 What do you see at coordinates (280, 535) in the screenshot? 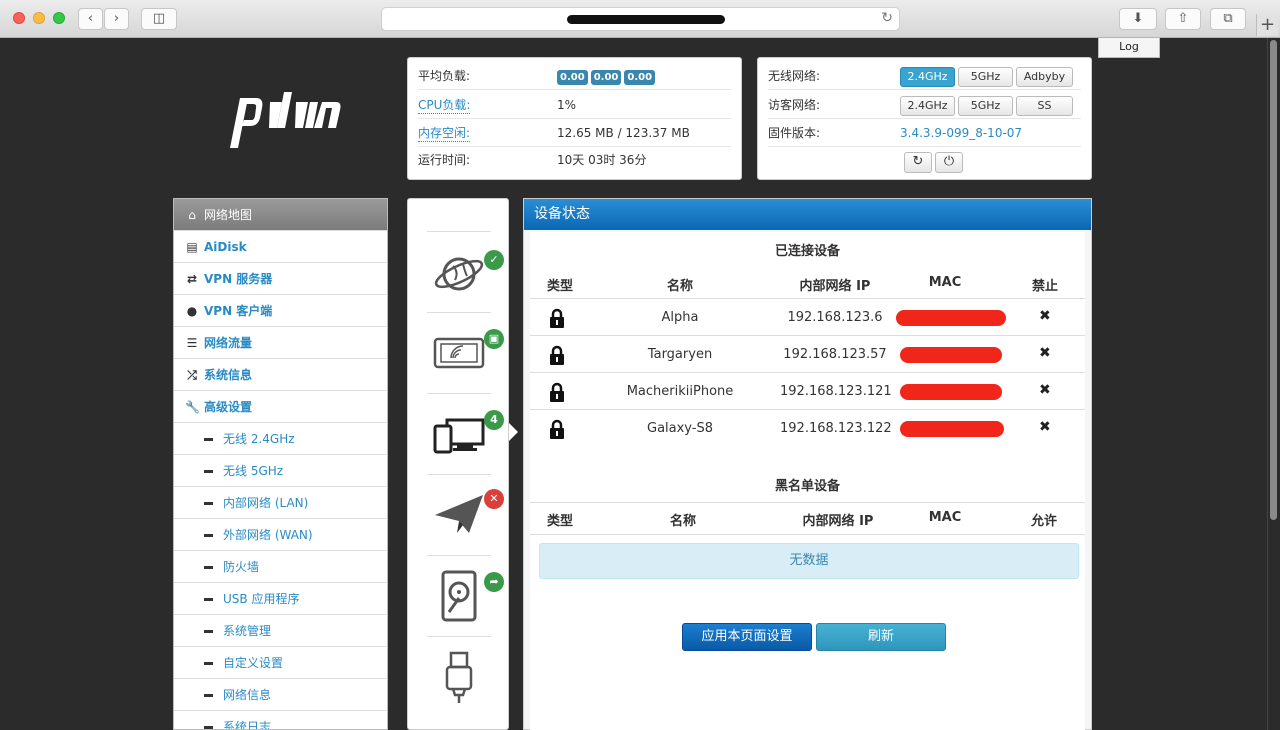
I see `sidebar-subitem-wan: 外部网络 (WAN)` at bounding box center [280, 535].